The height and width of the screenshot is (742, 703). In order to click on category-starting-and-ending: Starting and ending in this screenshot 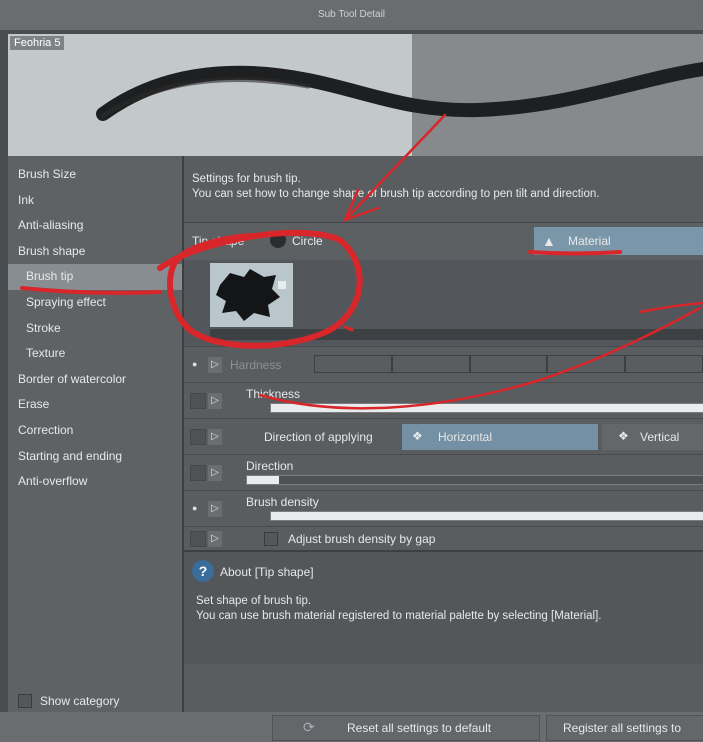, I will do `click(95, 457)`.